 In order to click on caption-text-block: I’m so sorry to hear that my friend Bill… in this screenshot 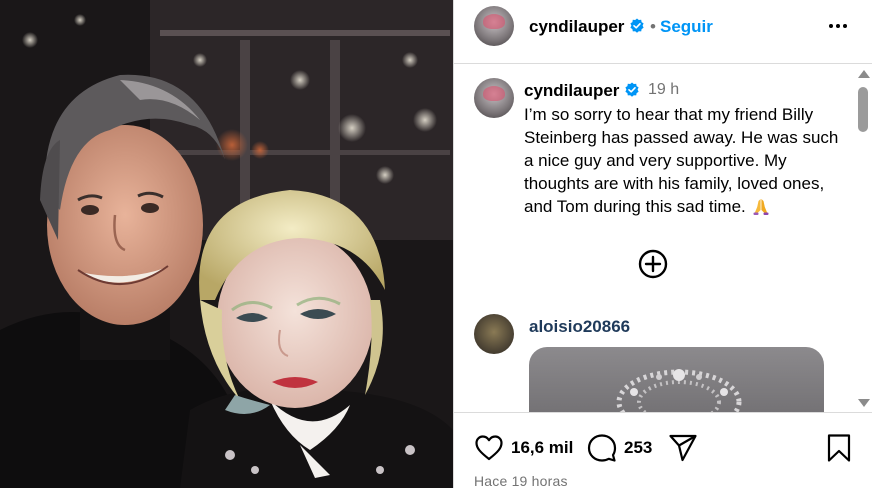, I will do `click(683, 160)`.